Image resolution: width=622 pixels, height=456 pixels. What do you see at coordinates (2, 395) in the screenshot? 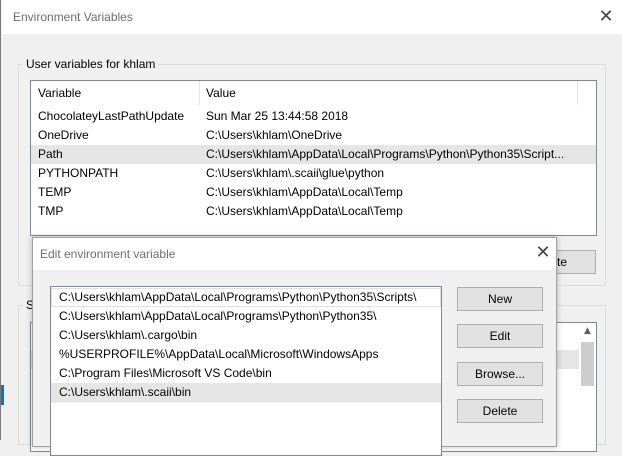
I see `background-window-edge` at bounding box center [2, 395].